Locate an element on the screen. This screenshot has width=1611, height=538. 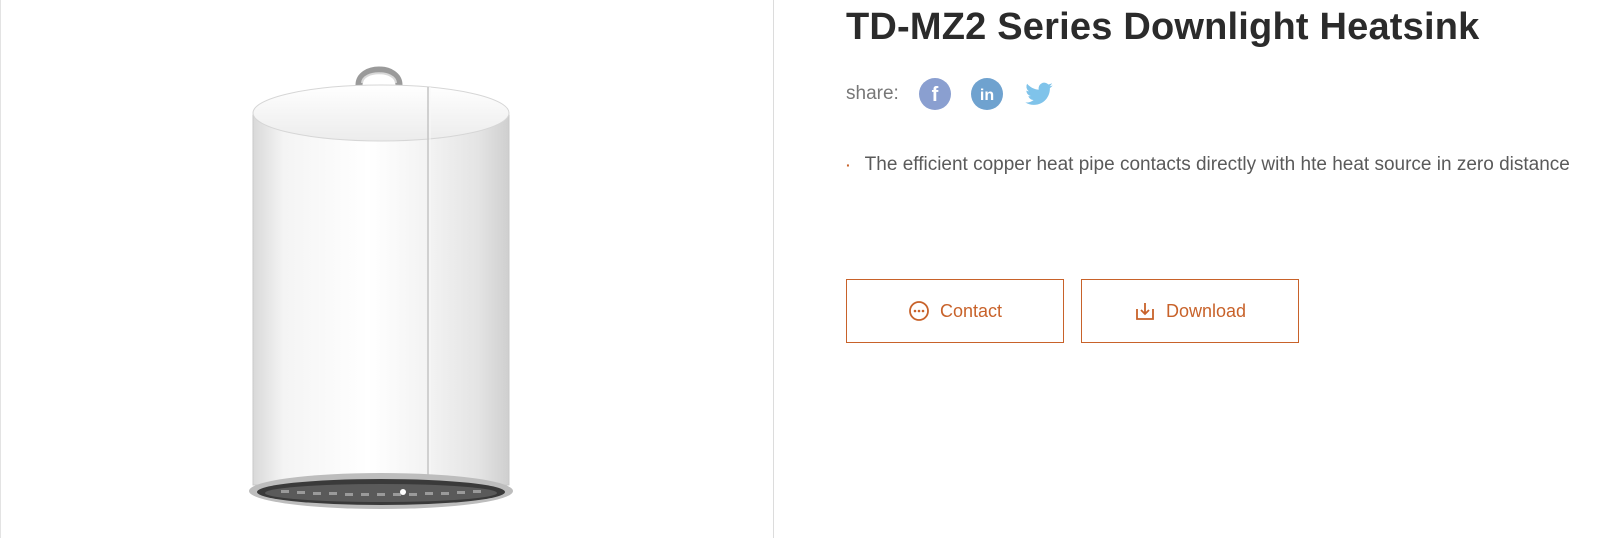
contact-label: Contact is located at coordinates (971, 310).